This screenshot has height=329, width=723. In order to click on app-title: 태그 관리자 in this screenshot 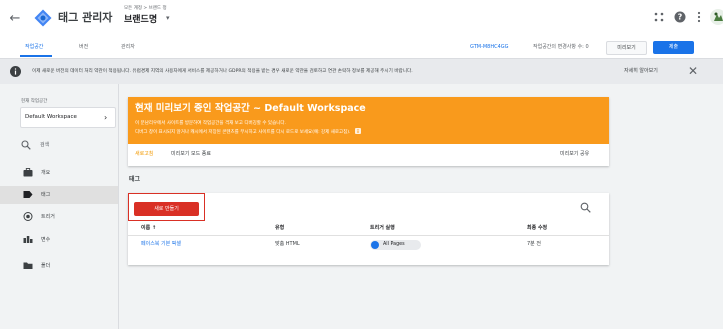, I will do `click(85, 17)`.